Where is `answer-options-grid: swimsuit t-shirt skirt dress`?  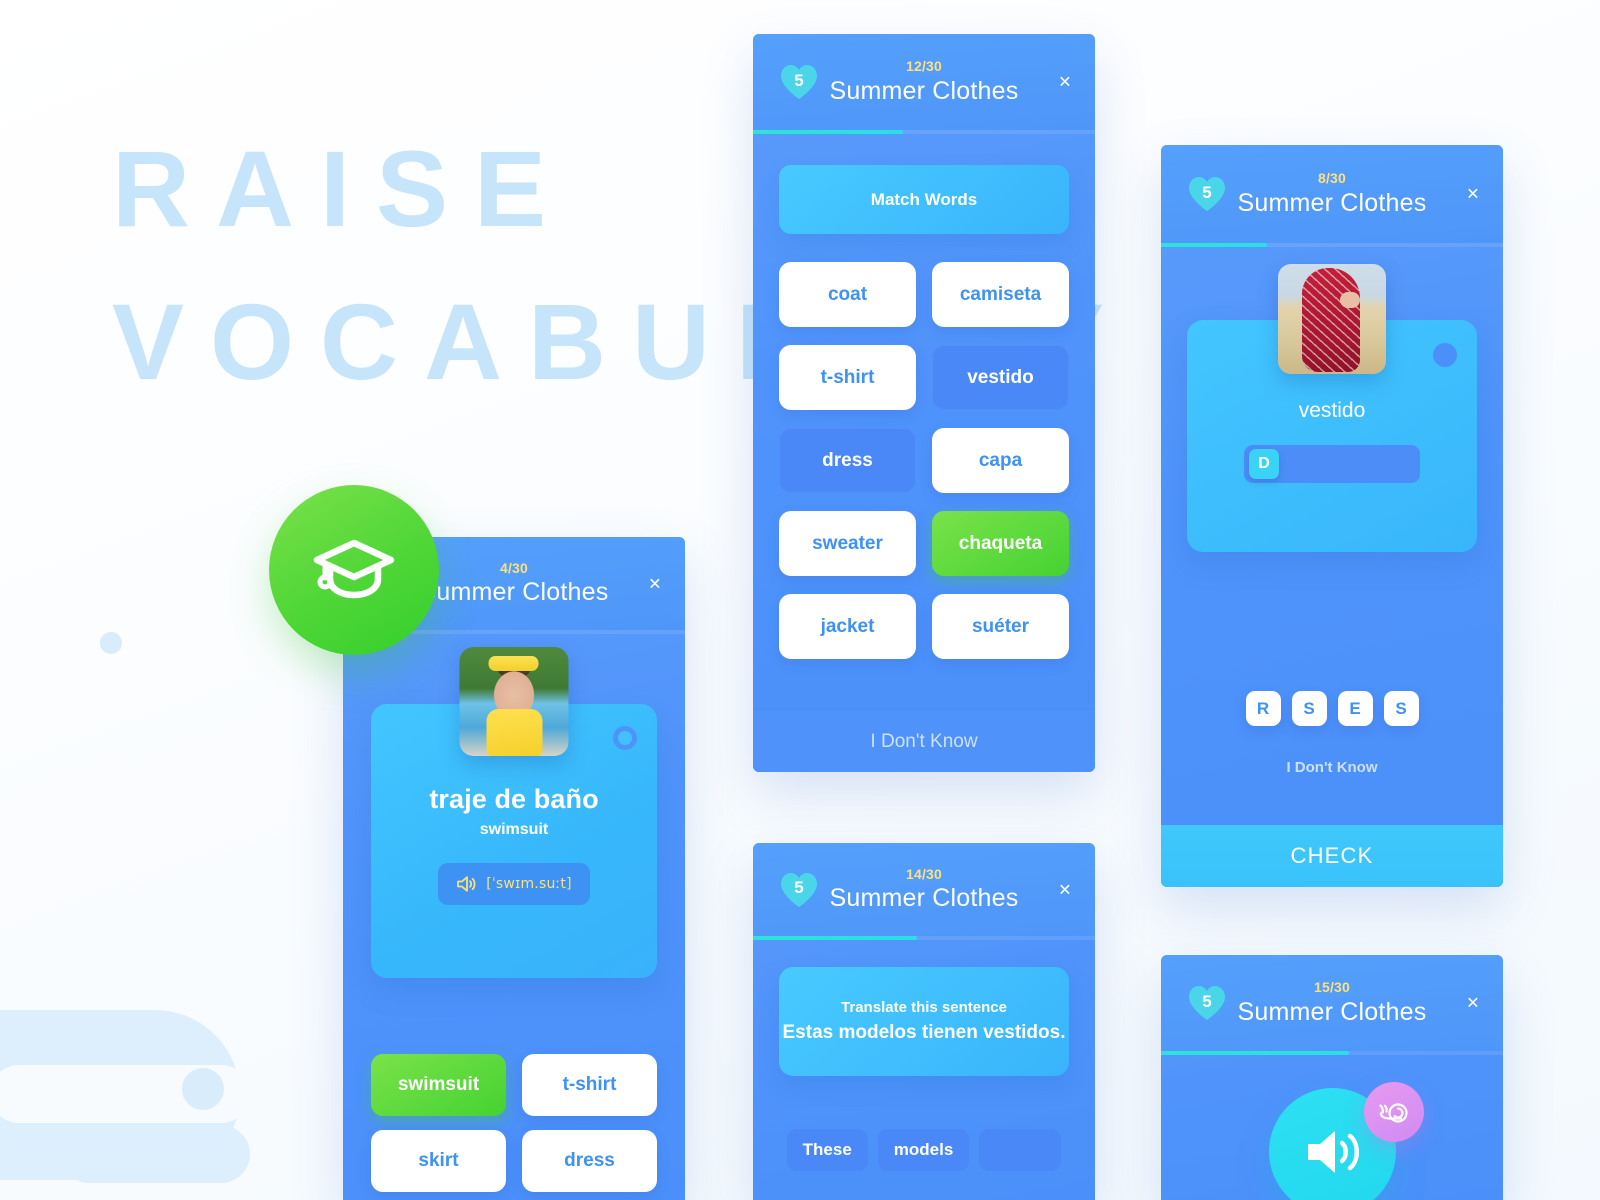
answer-options-grid: swimsuit t-shirt skirt dress is located at coordinates (514, 1123).